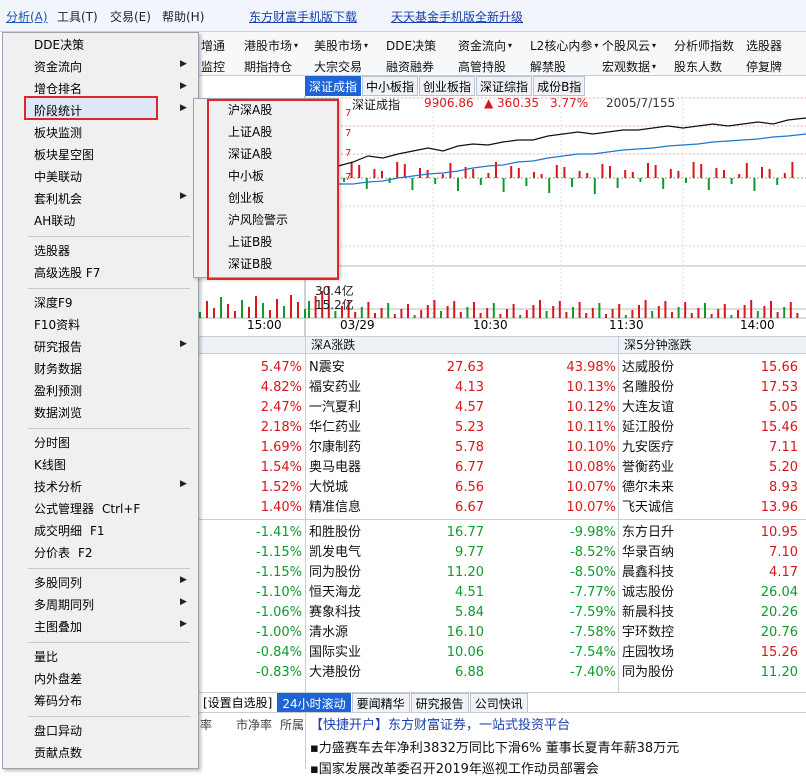  I want to click on index-tab-1: 深证成指, so click(333, 86).